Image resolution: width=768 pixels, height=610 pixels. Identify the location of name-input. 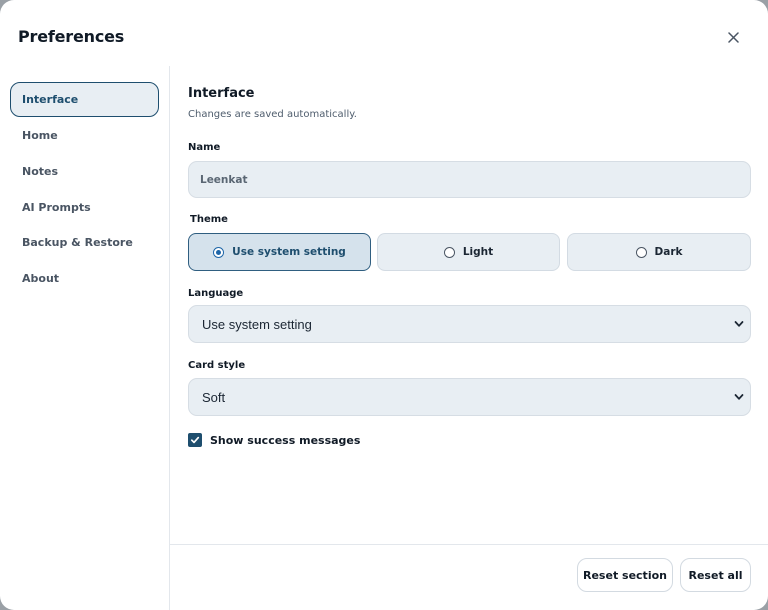
(469, 179).